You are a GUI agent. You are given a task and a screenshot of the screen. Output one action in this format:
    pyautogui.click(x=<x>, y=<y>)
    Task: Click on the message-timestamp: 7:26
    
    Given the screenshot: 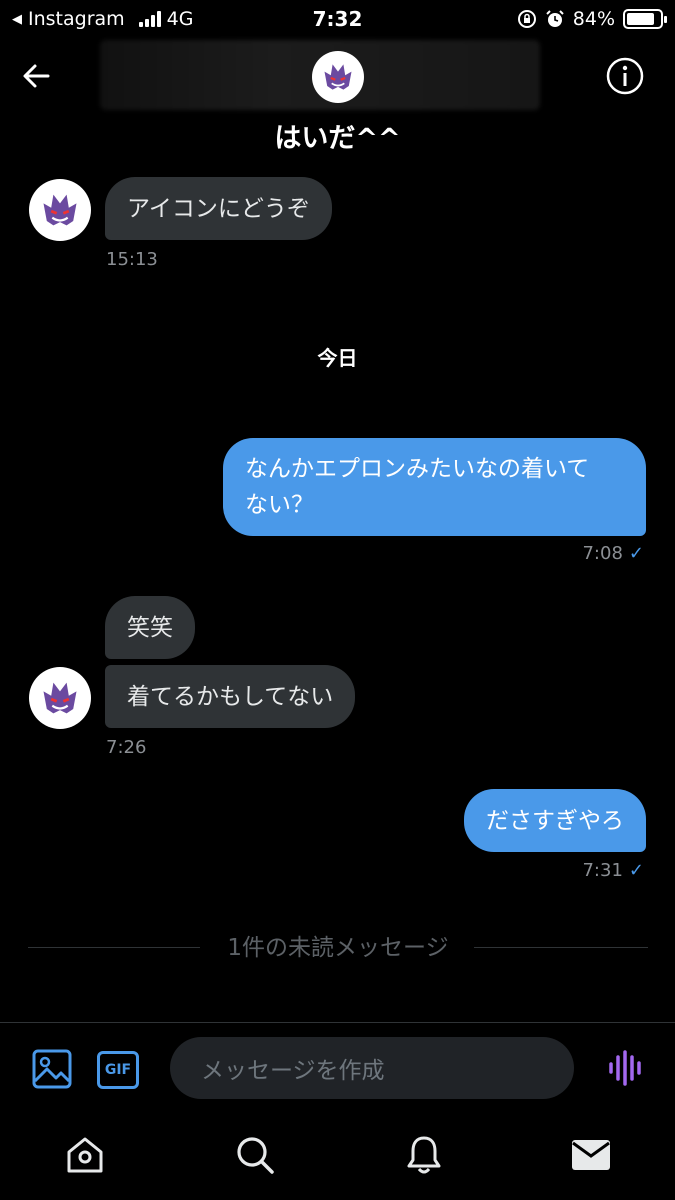 What is the action you would take?
    pyautogui.click(x=126, y=747)
    